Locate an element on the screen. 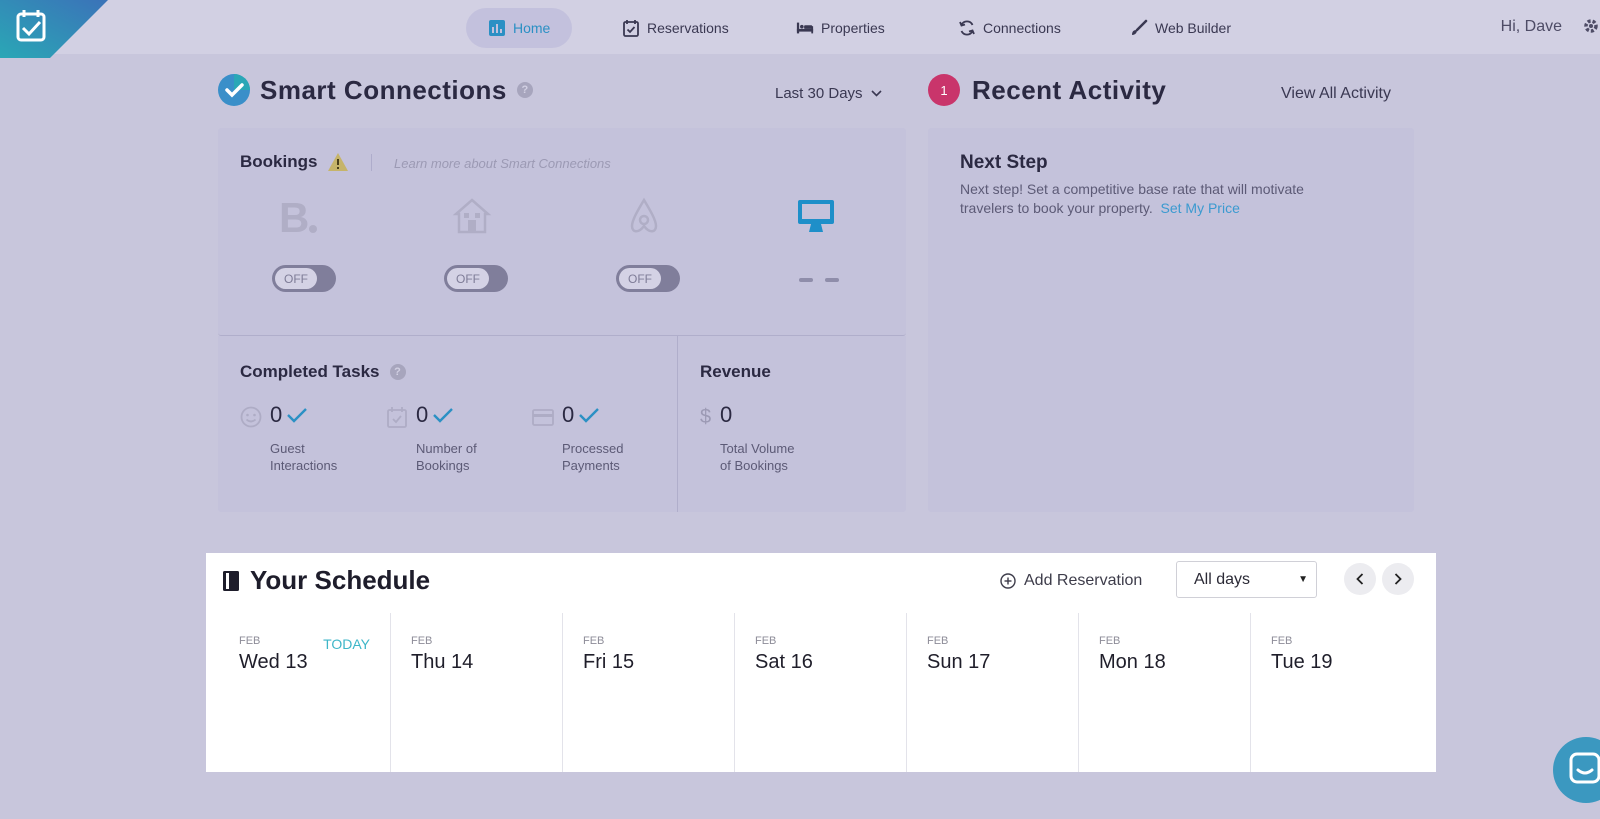  processed-payments-label-1: Processed is located at coordinates (593, 448).